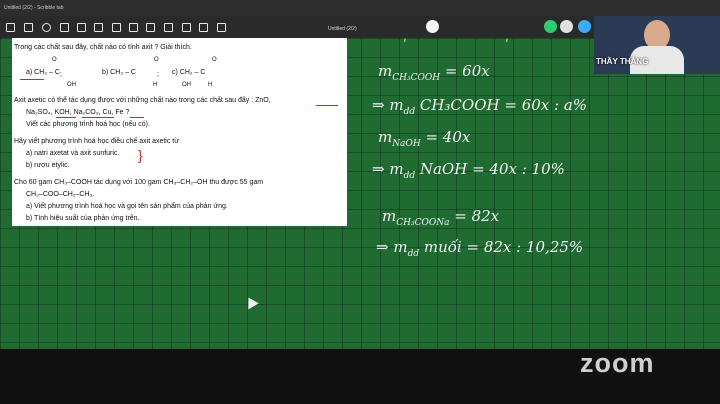 This screenshot has width=720, height=404. What do you see at coordinates (584, 26) in the screenshot?
I see `color-blue-button` at bounding box center [584, 26].